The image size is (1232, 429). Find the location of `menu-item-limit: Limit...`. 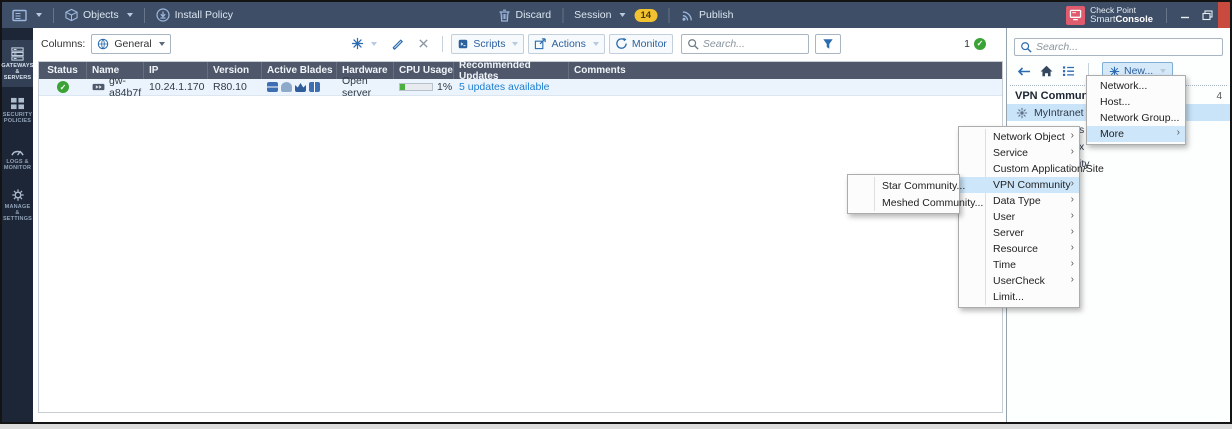

menu-item-limit: Limit... is located at coordinates (1019, 297).